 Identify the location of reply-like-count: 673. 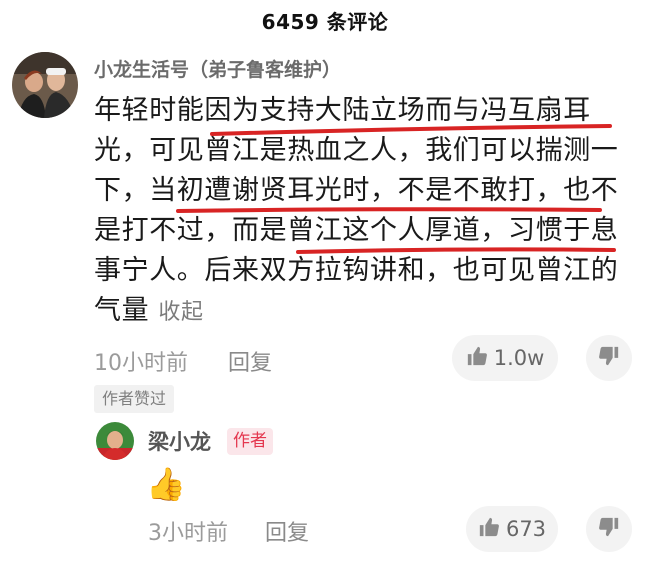
(526, 529).